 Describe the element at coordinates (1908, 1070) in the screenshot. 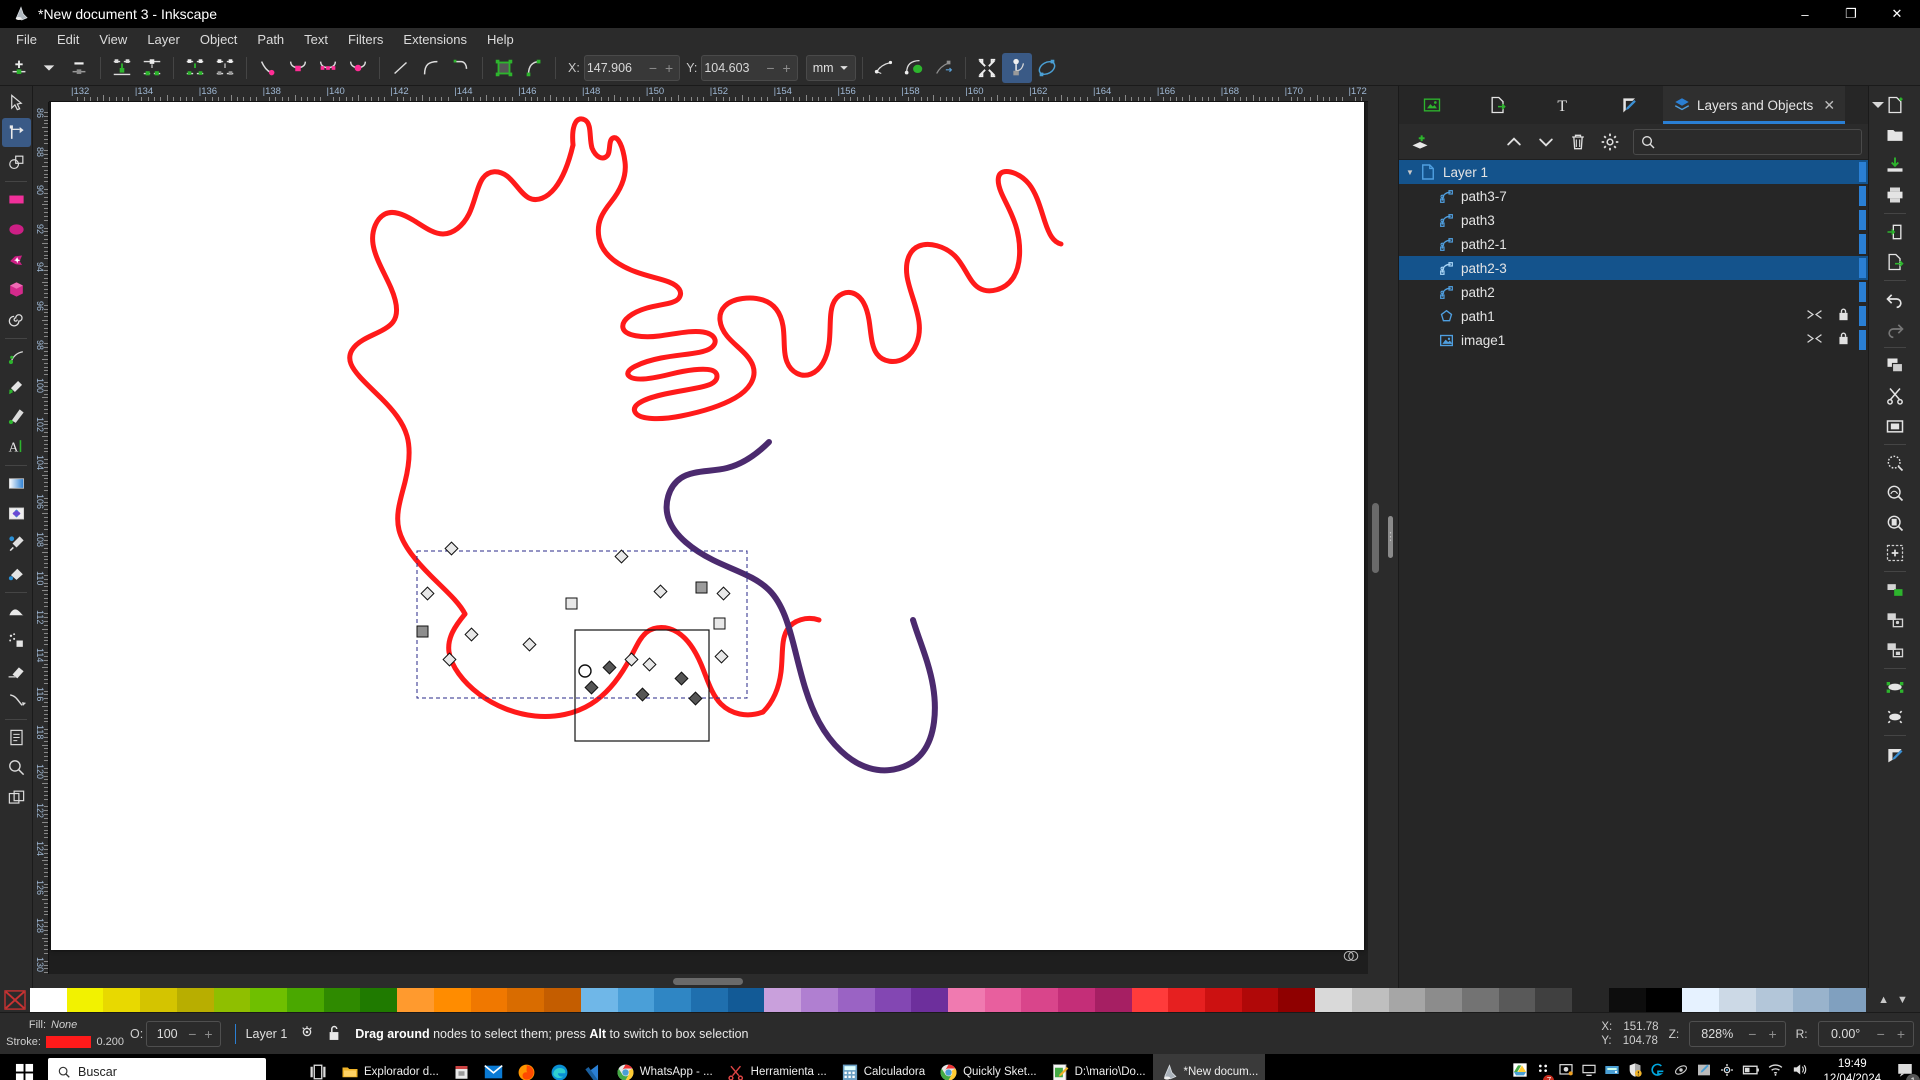

I see `notification-center-button: 1` at that location.